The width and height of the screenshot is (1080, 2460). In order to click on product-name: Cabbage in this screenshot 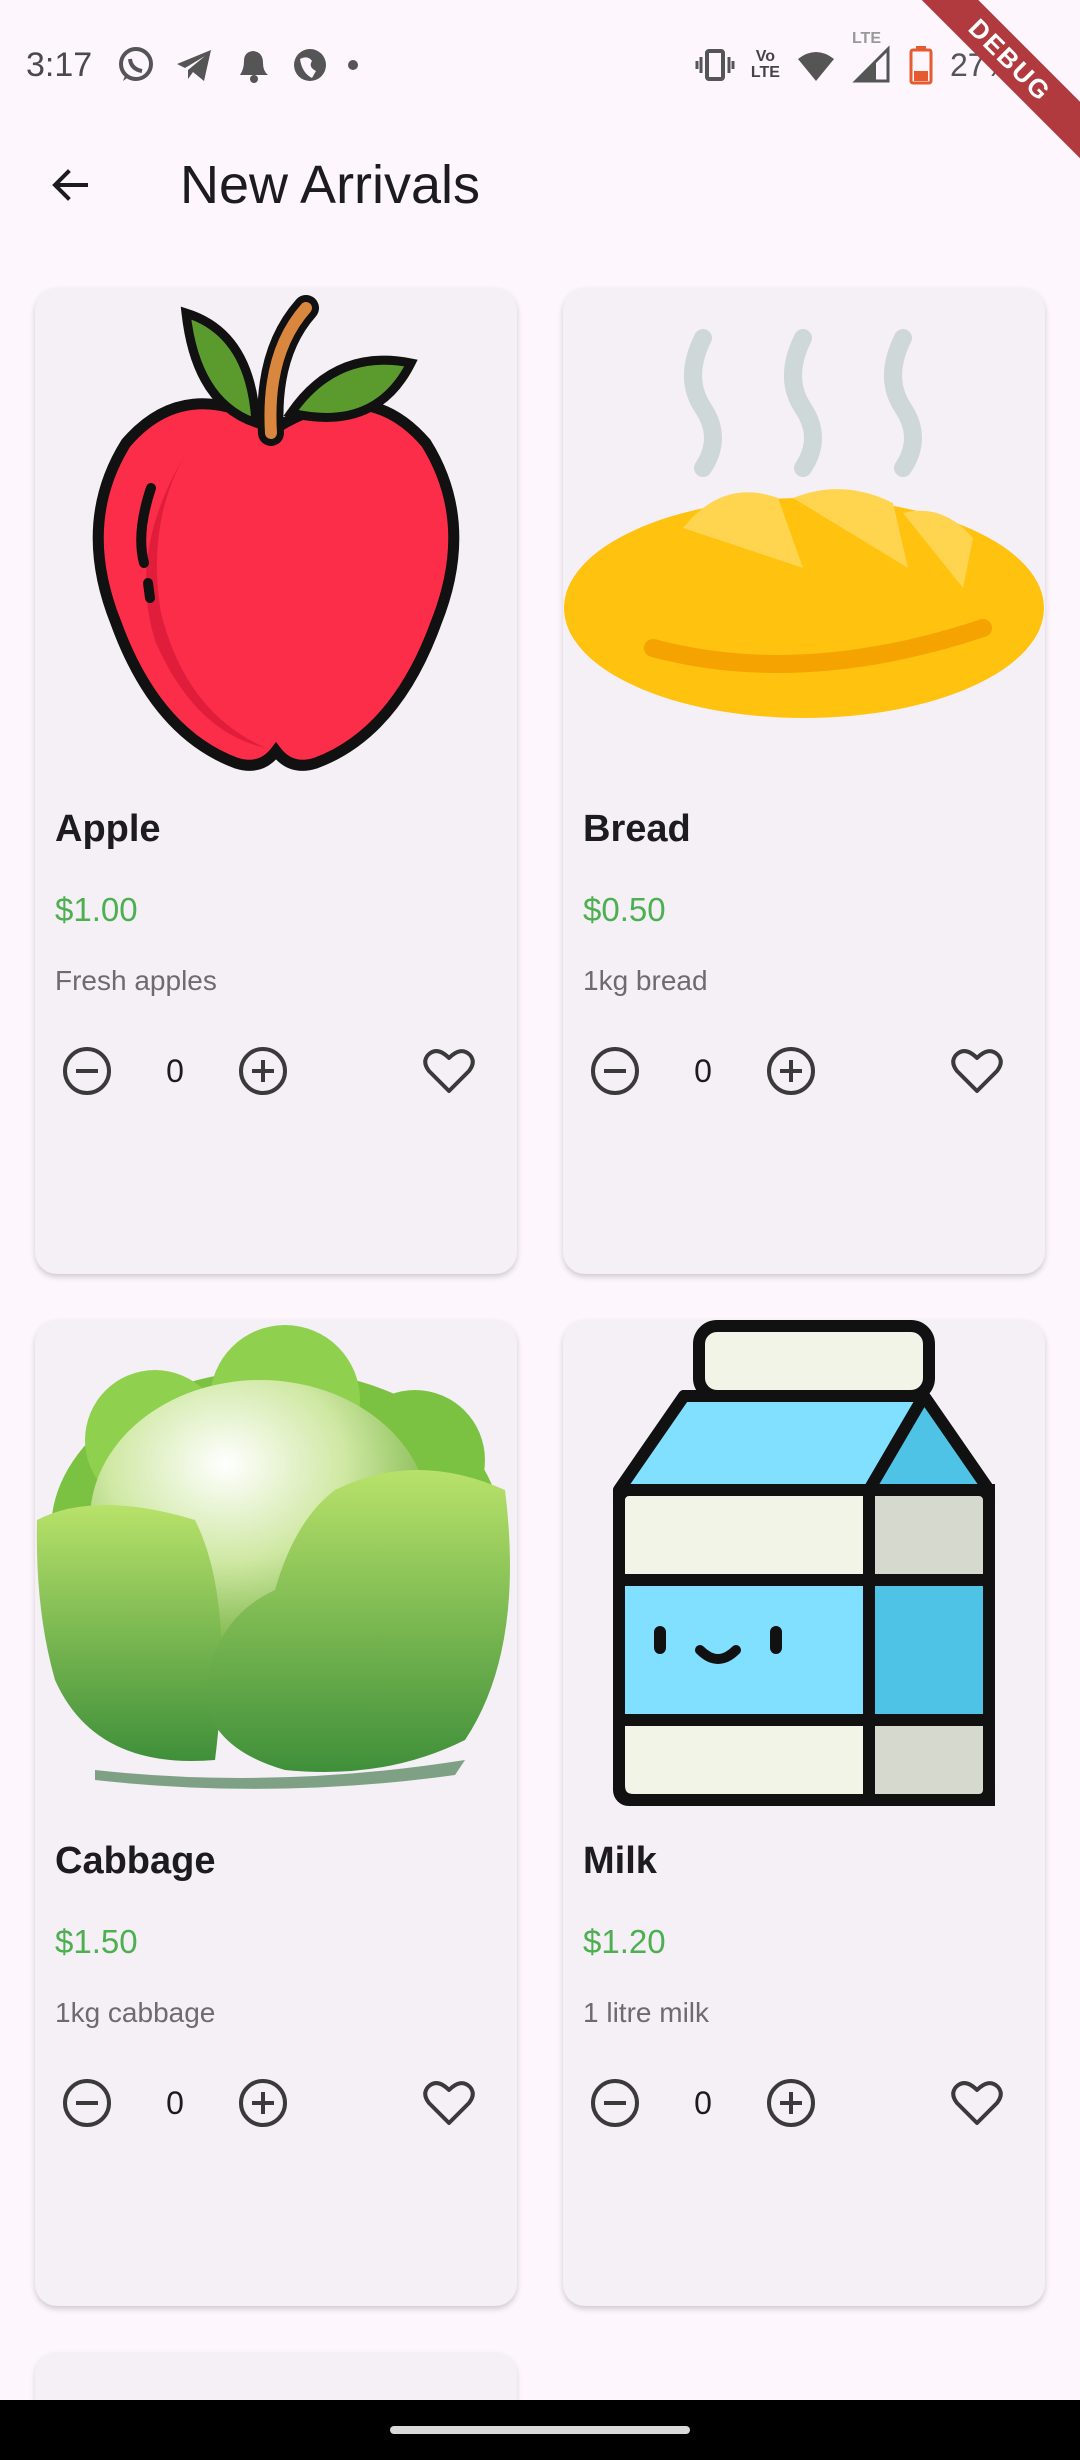, I will do `click(135, 1861)`.